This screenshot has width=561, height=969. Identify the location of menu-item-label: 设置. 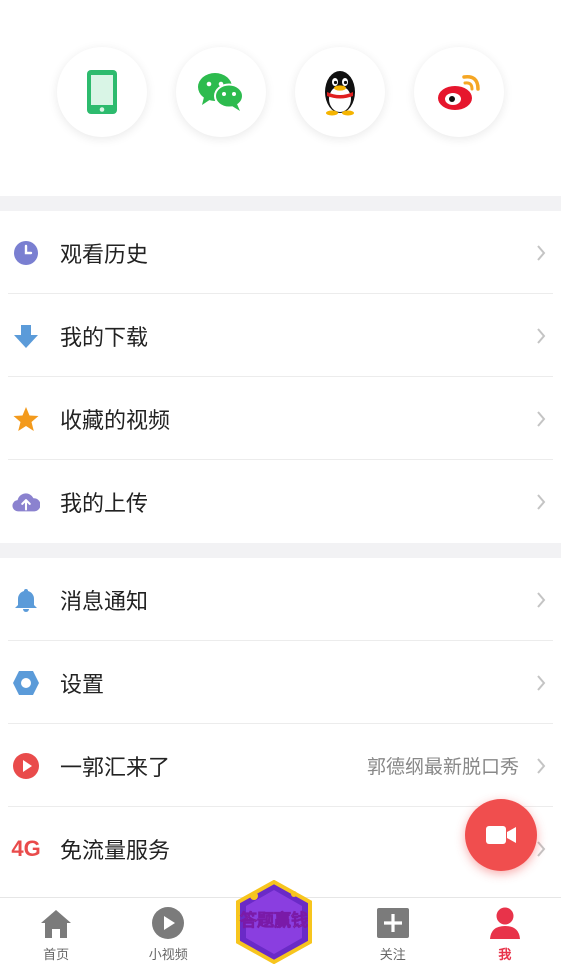
(82, 685).